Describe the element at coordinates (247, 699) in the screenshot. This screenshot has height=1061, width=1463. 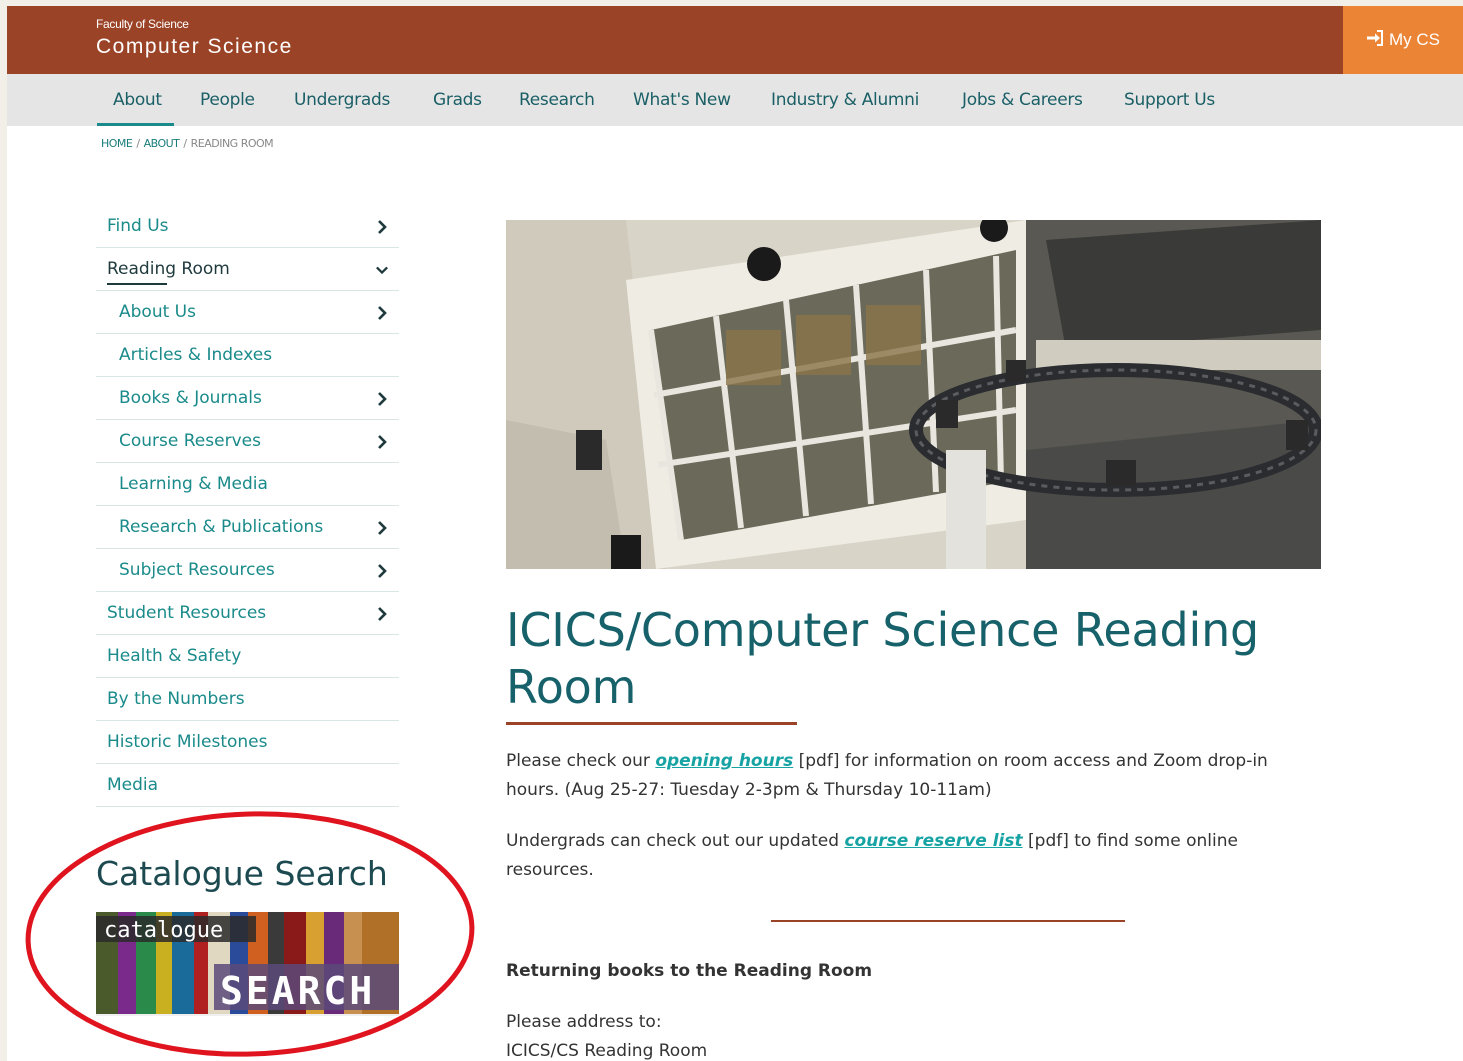
I see `sidebar-item-by-the-numbers: By the Numbers` at that location.